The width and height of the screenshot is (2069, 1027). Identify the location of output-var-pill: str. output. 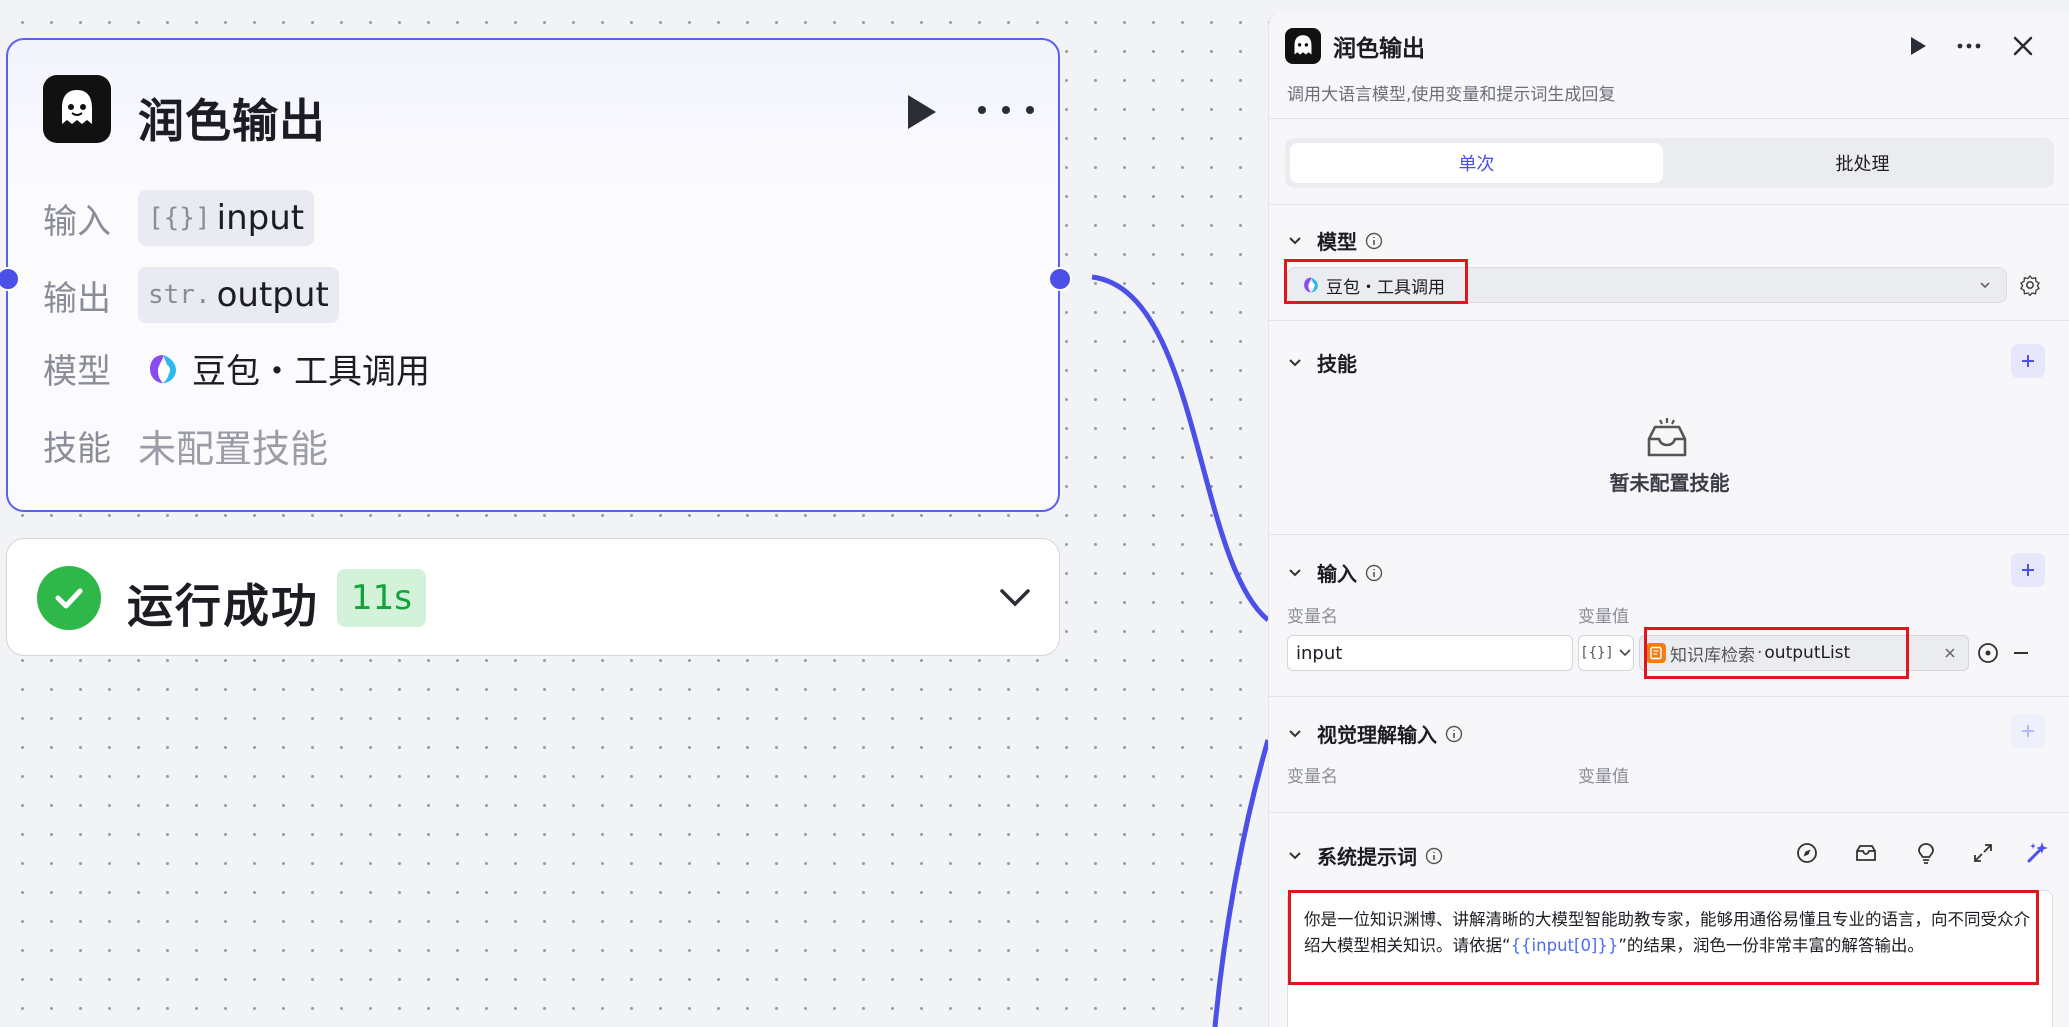
(238, 295).